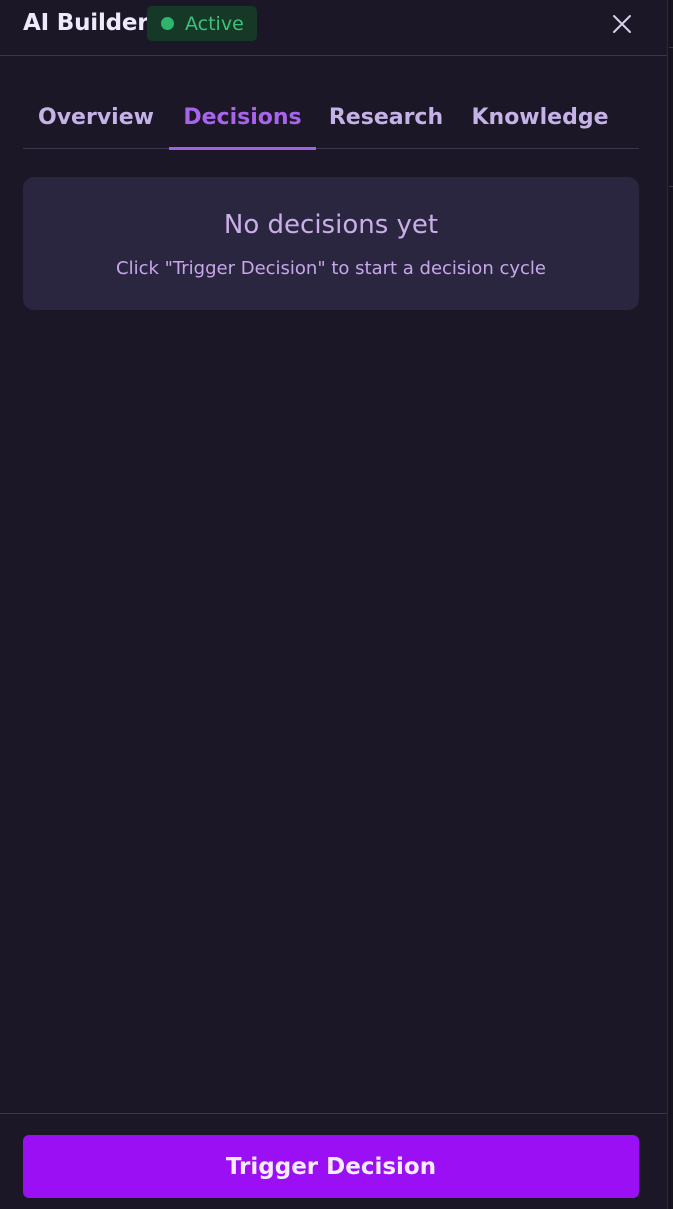 Image resolution: width=673 pixels, height=1209 pixels. I want to click on panel-footer: Trigger Decision, so click(333, 1161).